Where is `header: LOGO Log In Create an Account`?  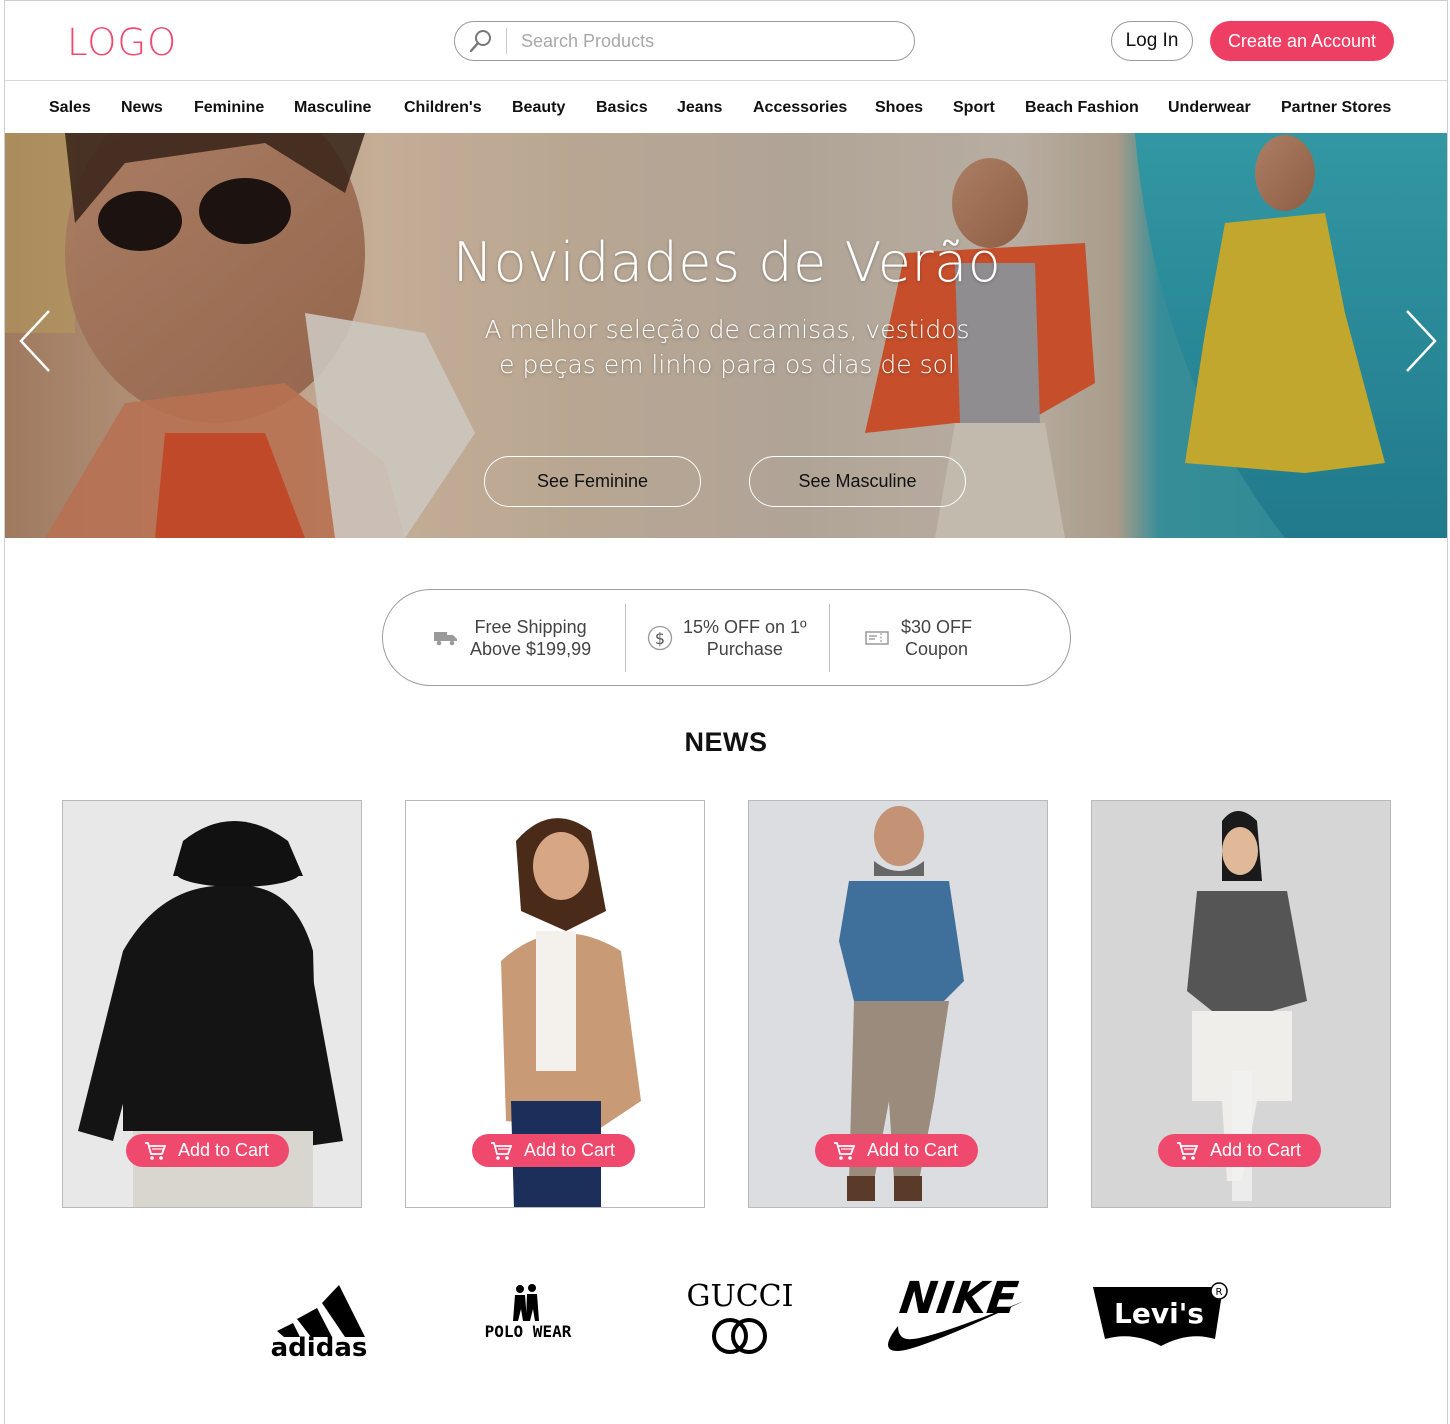 header: LOGO Log In Create an Account is located at coordinates (726, 41).